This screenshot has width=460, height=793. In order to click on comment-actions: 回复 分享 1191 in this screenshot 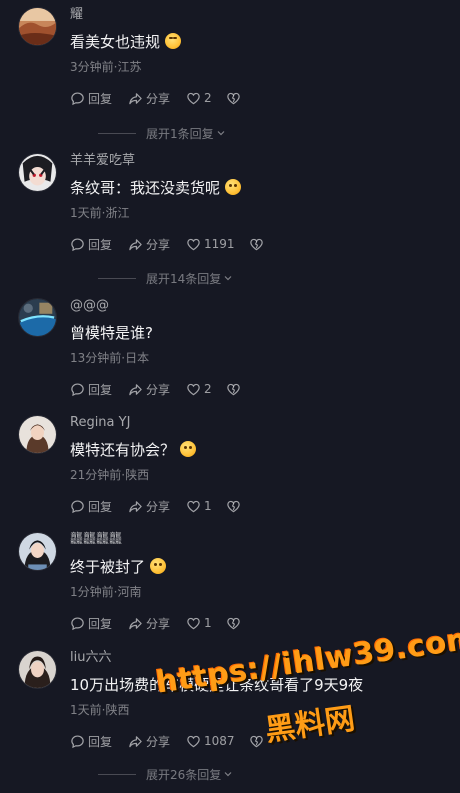, I will do `click(176, 244)`.